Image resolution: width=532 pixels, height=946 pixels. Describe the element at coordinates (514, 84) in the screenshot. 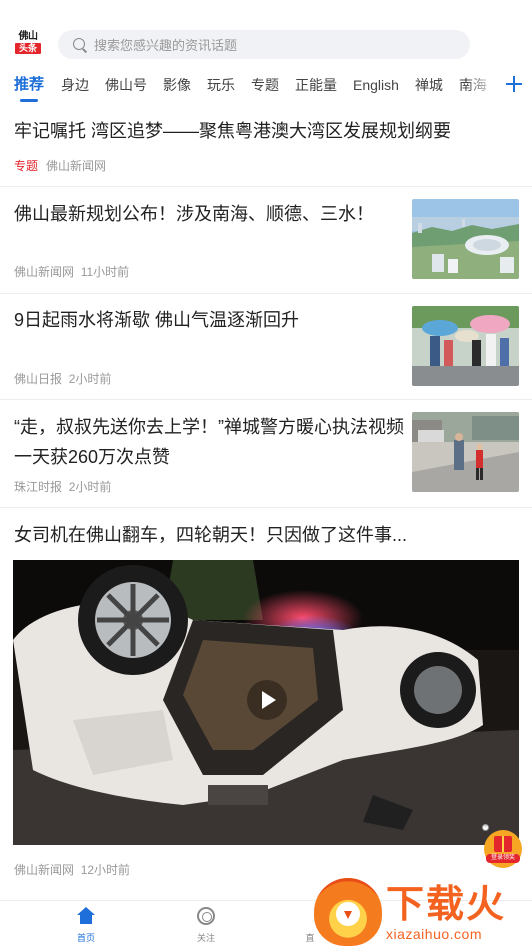

I see `add-channel-icon` at that location.